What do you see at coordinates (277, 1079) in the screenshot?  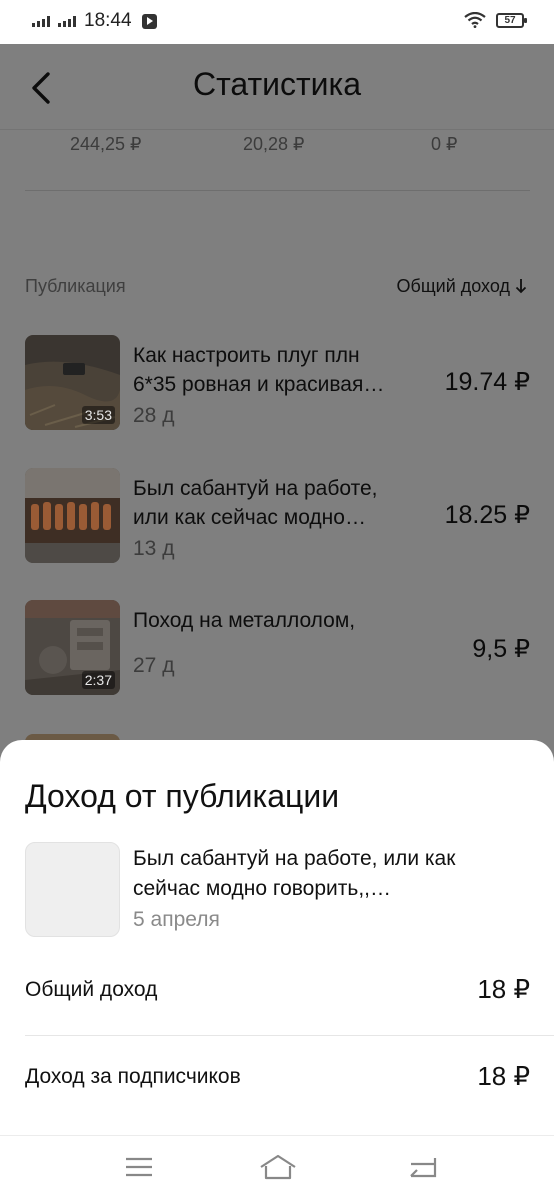 I see `subscriber-income-row: Доход за подписчиков 18 ₽` at bounding box center [277, 1079].